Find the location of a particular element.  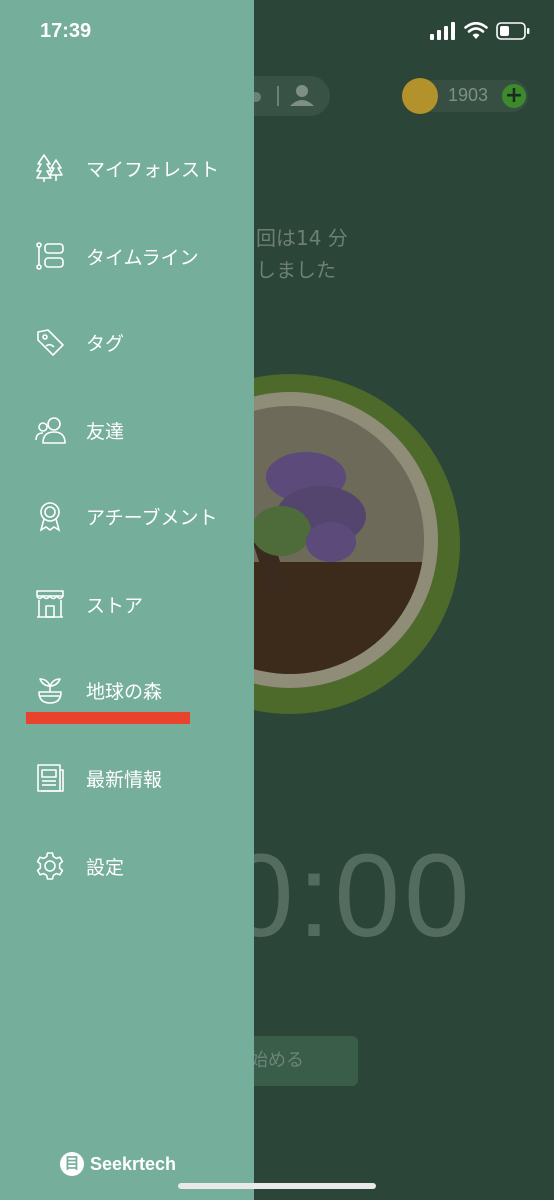

menu-item-achievements: アチーブメント is located at coordinates (124, 516).